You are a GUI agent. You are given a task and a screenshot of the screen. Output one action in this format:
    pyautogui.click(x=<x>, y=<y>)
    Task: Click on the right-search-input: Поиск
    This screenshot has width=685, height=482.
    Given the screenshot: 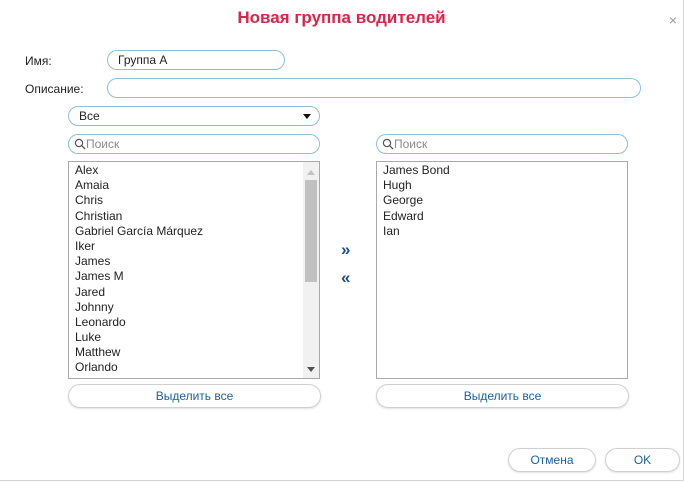 What is the action you would take?
    pyautogui.click(x=502, y=144)
    